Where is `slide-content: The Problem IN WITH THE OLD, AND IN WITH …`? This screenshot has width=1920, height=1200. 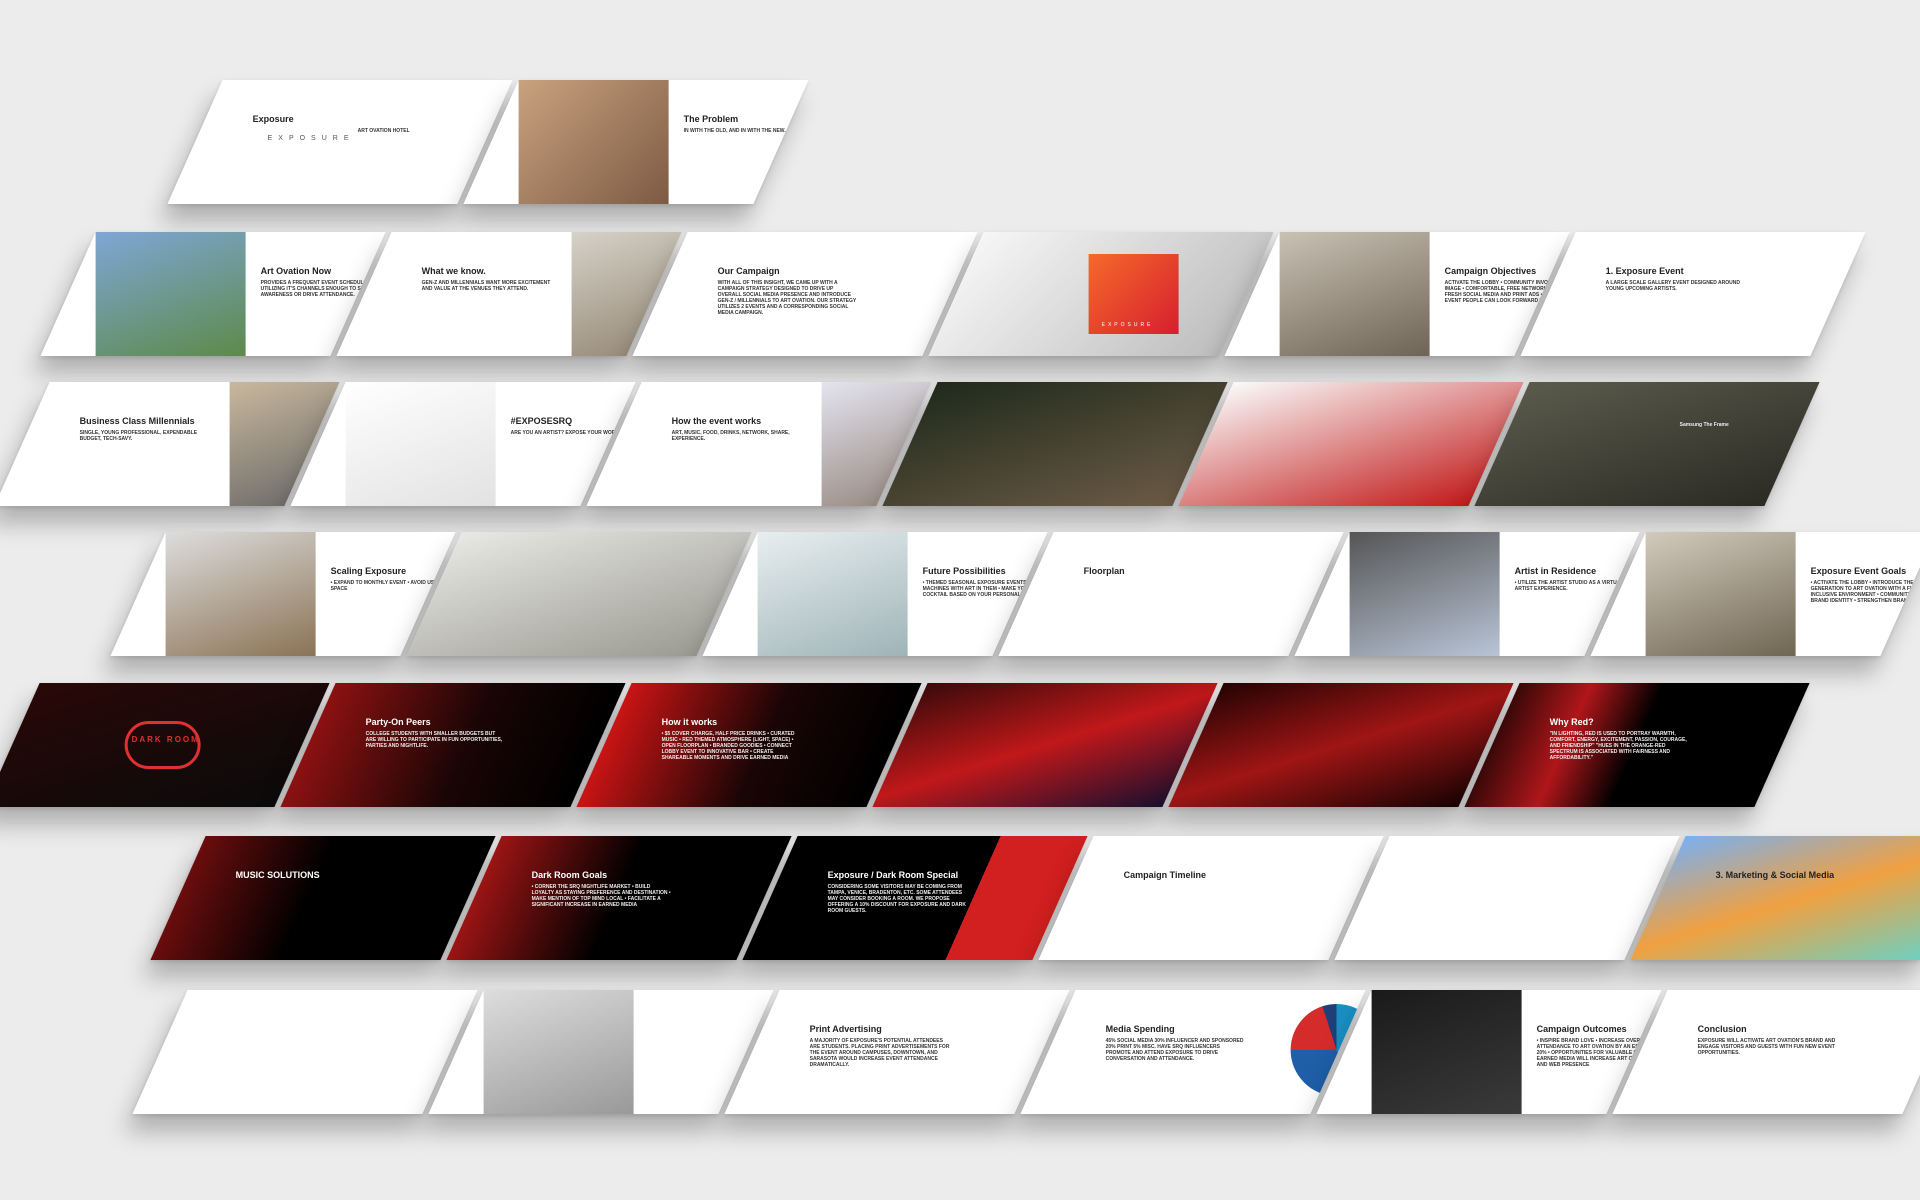 slide-content: The Problem IN WITH THE OLD, AND IN WITH … is located at coordinates (644, 142).